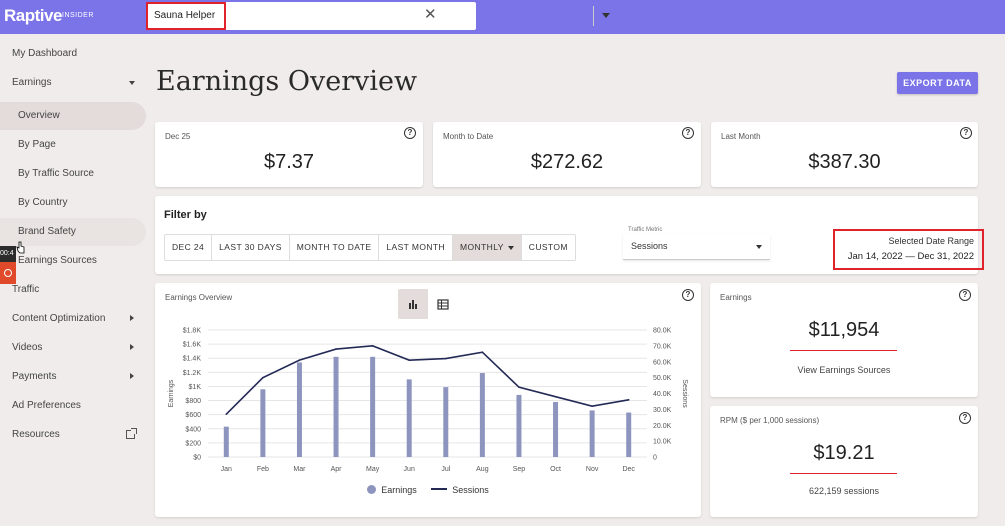 The height and width of the screenshot is (526, 1005). I want to click on x-tick-label: Aug, so click(482, 469).